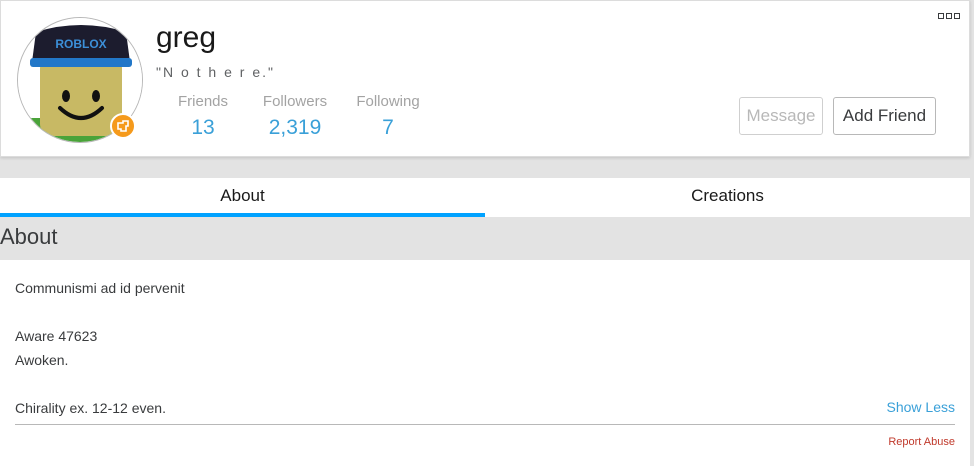  What do you see at coordinates (727, 197) in the screenshot?
I see `tab-creations: Creations` at bounding box center [727, 197].